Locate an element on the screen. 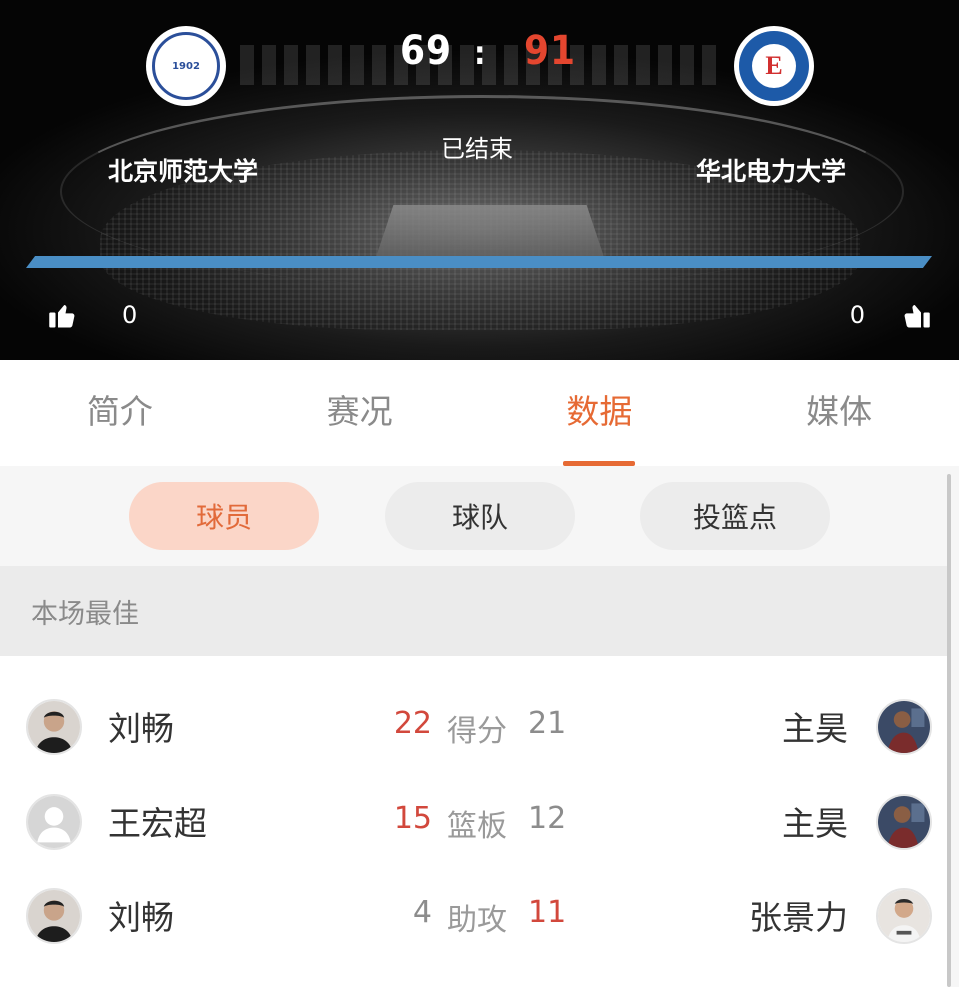 The image size is (959, 987). away-team-logo: E is located at coordinates (774, 66).